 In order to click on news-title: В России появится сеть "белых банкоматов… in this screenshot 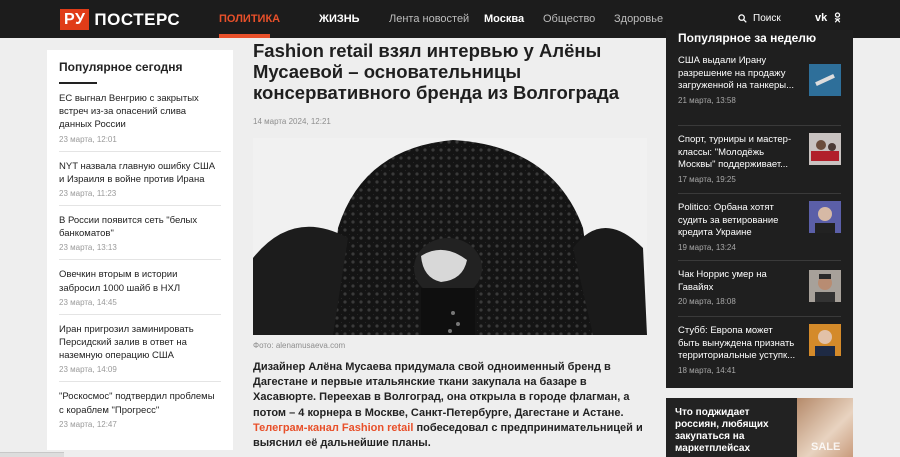, I will do `click(128, 227)`.